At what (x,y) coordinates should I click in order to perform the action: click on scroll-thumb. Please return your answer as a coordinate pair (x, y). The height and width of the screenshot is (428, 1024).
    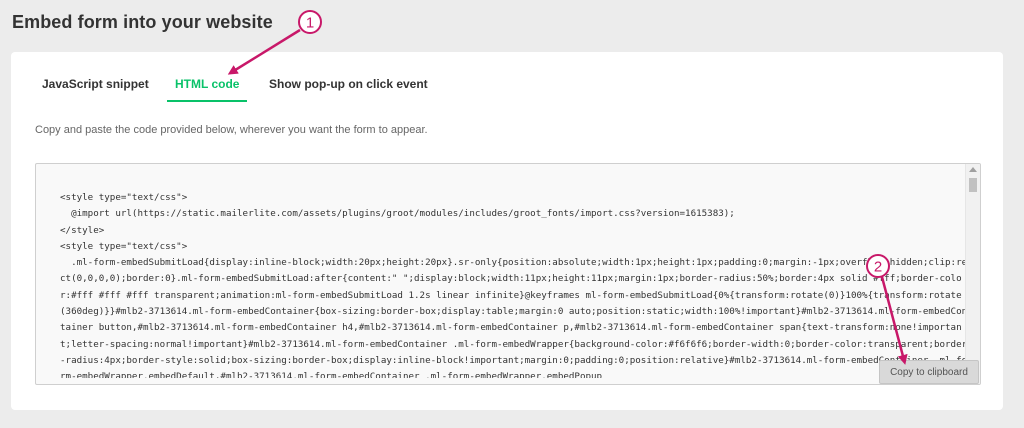
    Looking at the image, I should click on (973, 185).